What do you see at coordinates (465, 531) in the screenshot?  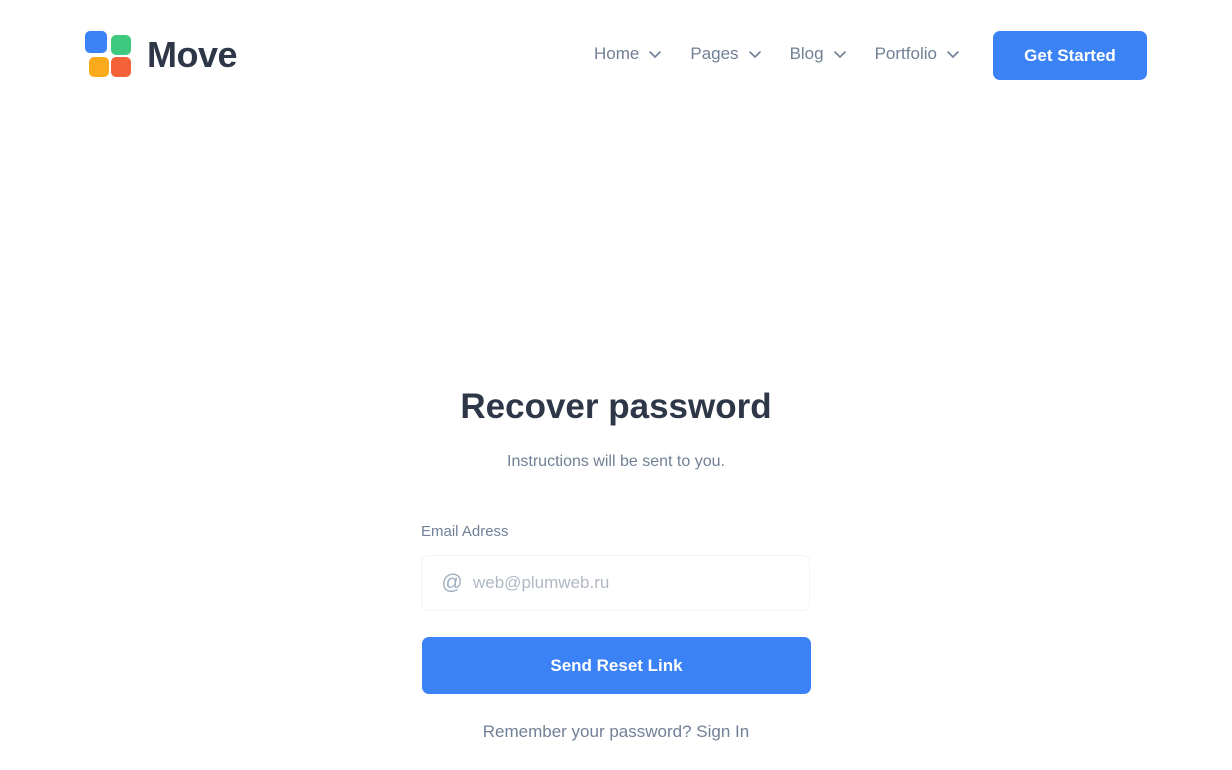 I see `email-label: Email Adress` at bounding box center [465, 531].